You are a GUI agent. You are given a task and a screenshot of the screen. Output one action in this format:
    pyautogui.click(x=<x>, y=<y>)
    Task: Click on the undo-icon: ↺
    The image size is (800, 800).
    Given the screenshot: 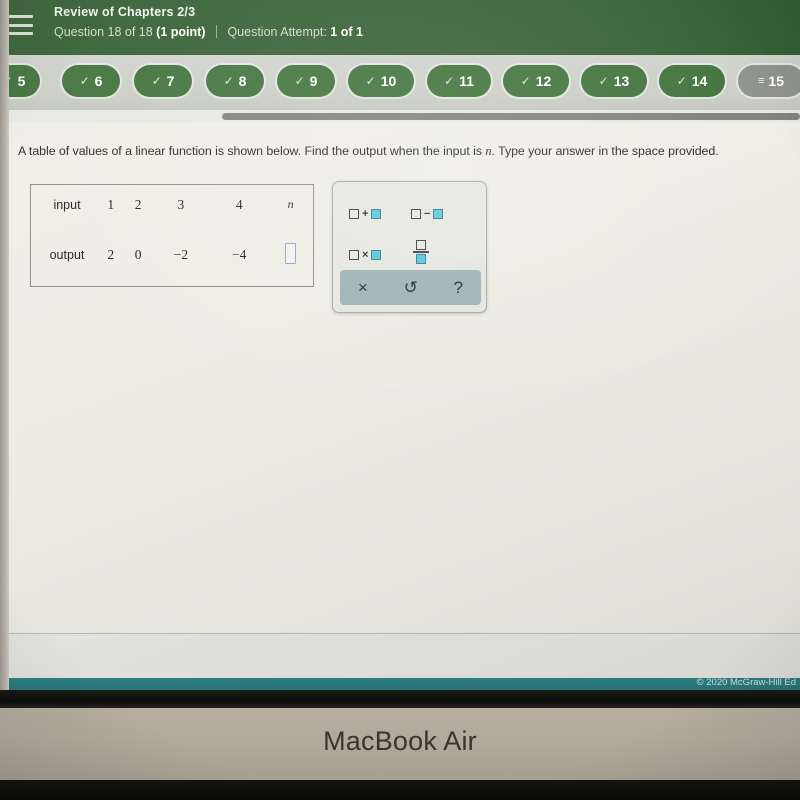 What is the action you would take?
    pyautogui.click(x=411, y=287)
    